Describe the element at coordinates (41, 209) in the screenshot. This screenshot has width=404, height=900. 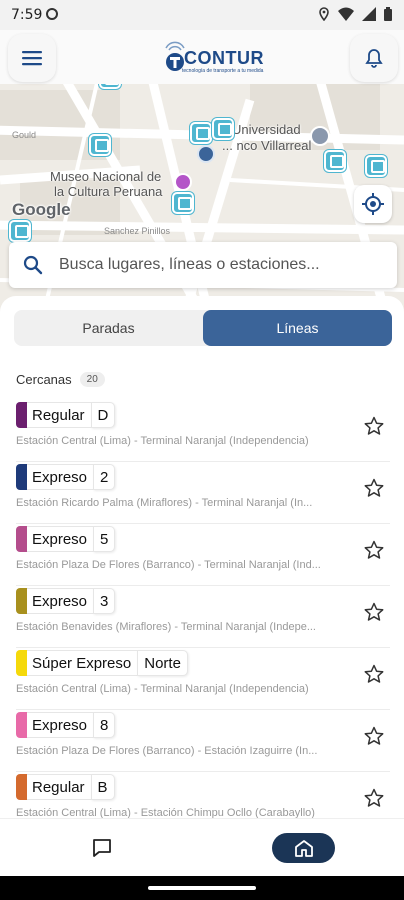
I see `google-attribution: Google` at that location.